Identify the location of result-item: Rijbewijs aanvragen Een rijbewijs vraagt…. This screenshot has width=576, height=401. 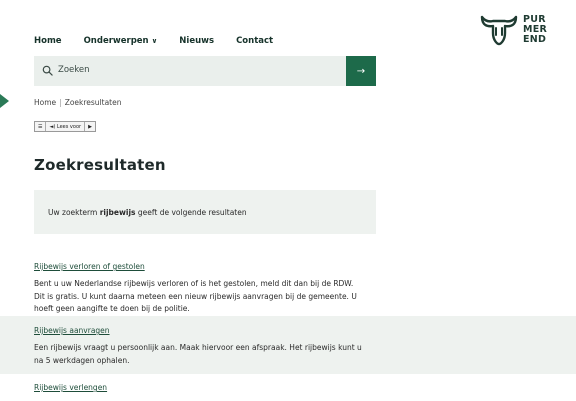
(288, 345).